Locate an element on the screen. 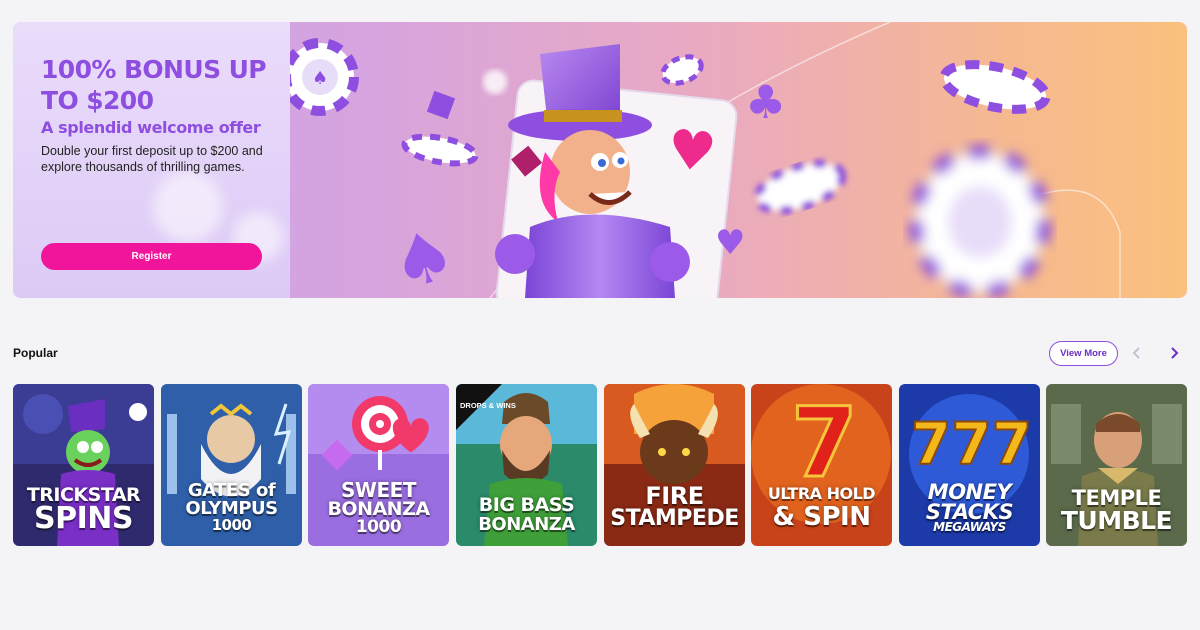 The image size is (1200, 630). game-title: TUMBLE is located at coordinates (1116, 520).